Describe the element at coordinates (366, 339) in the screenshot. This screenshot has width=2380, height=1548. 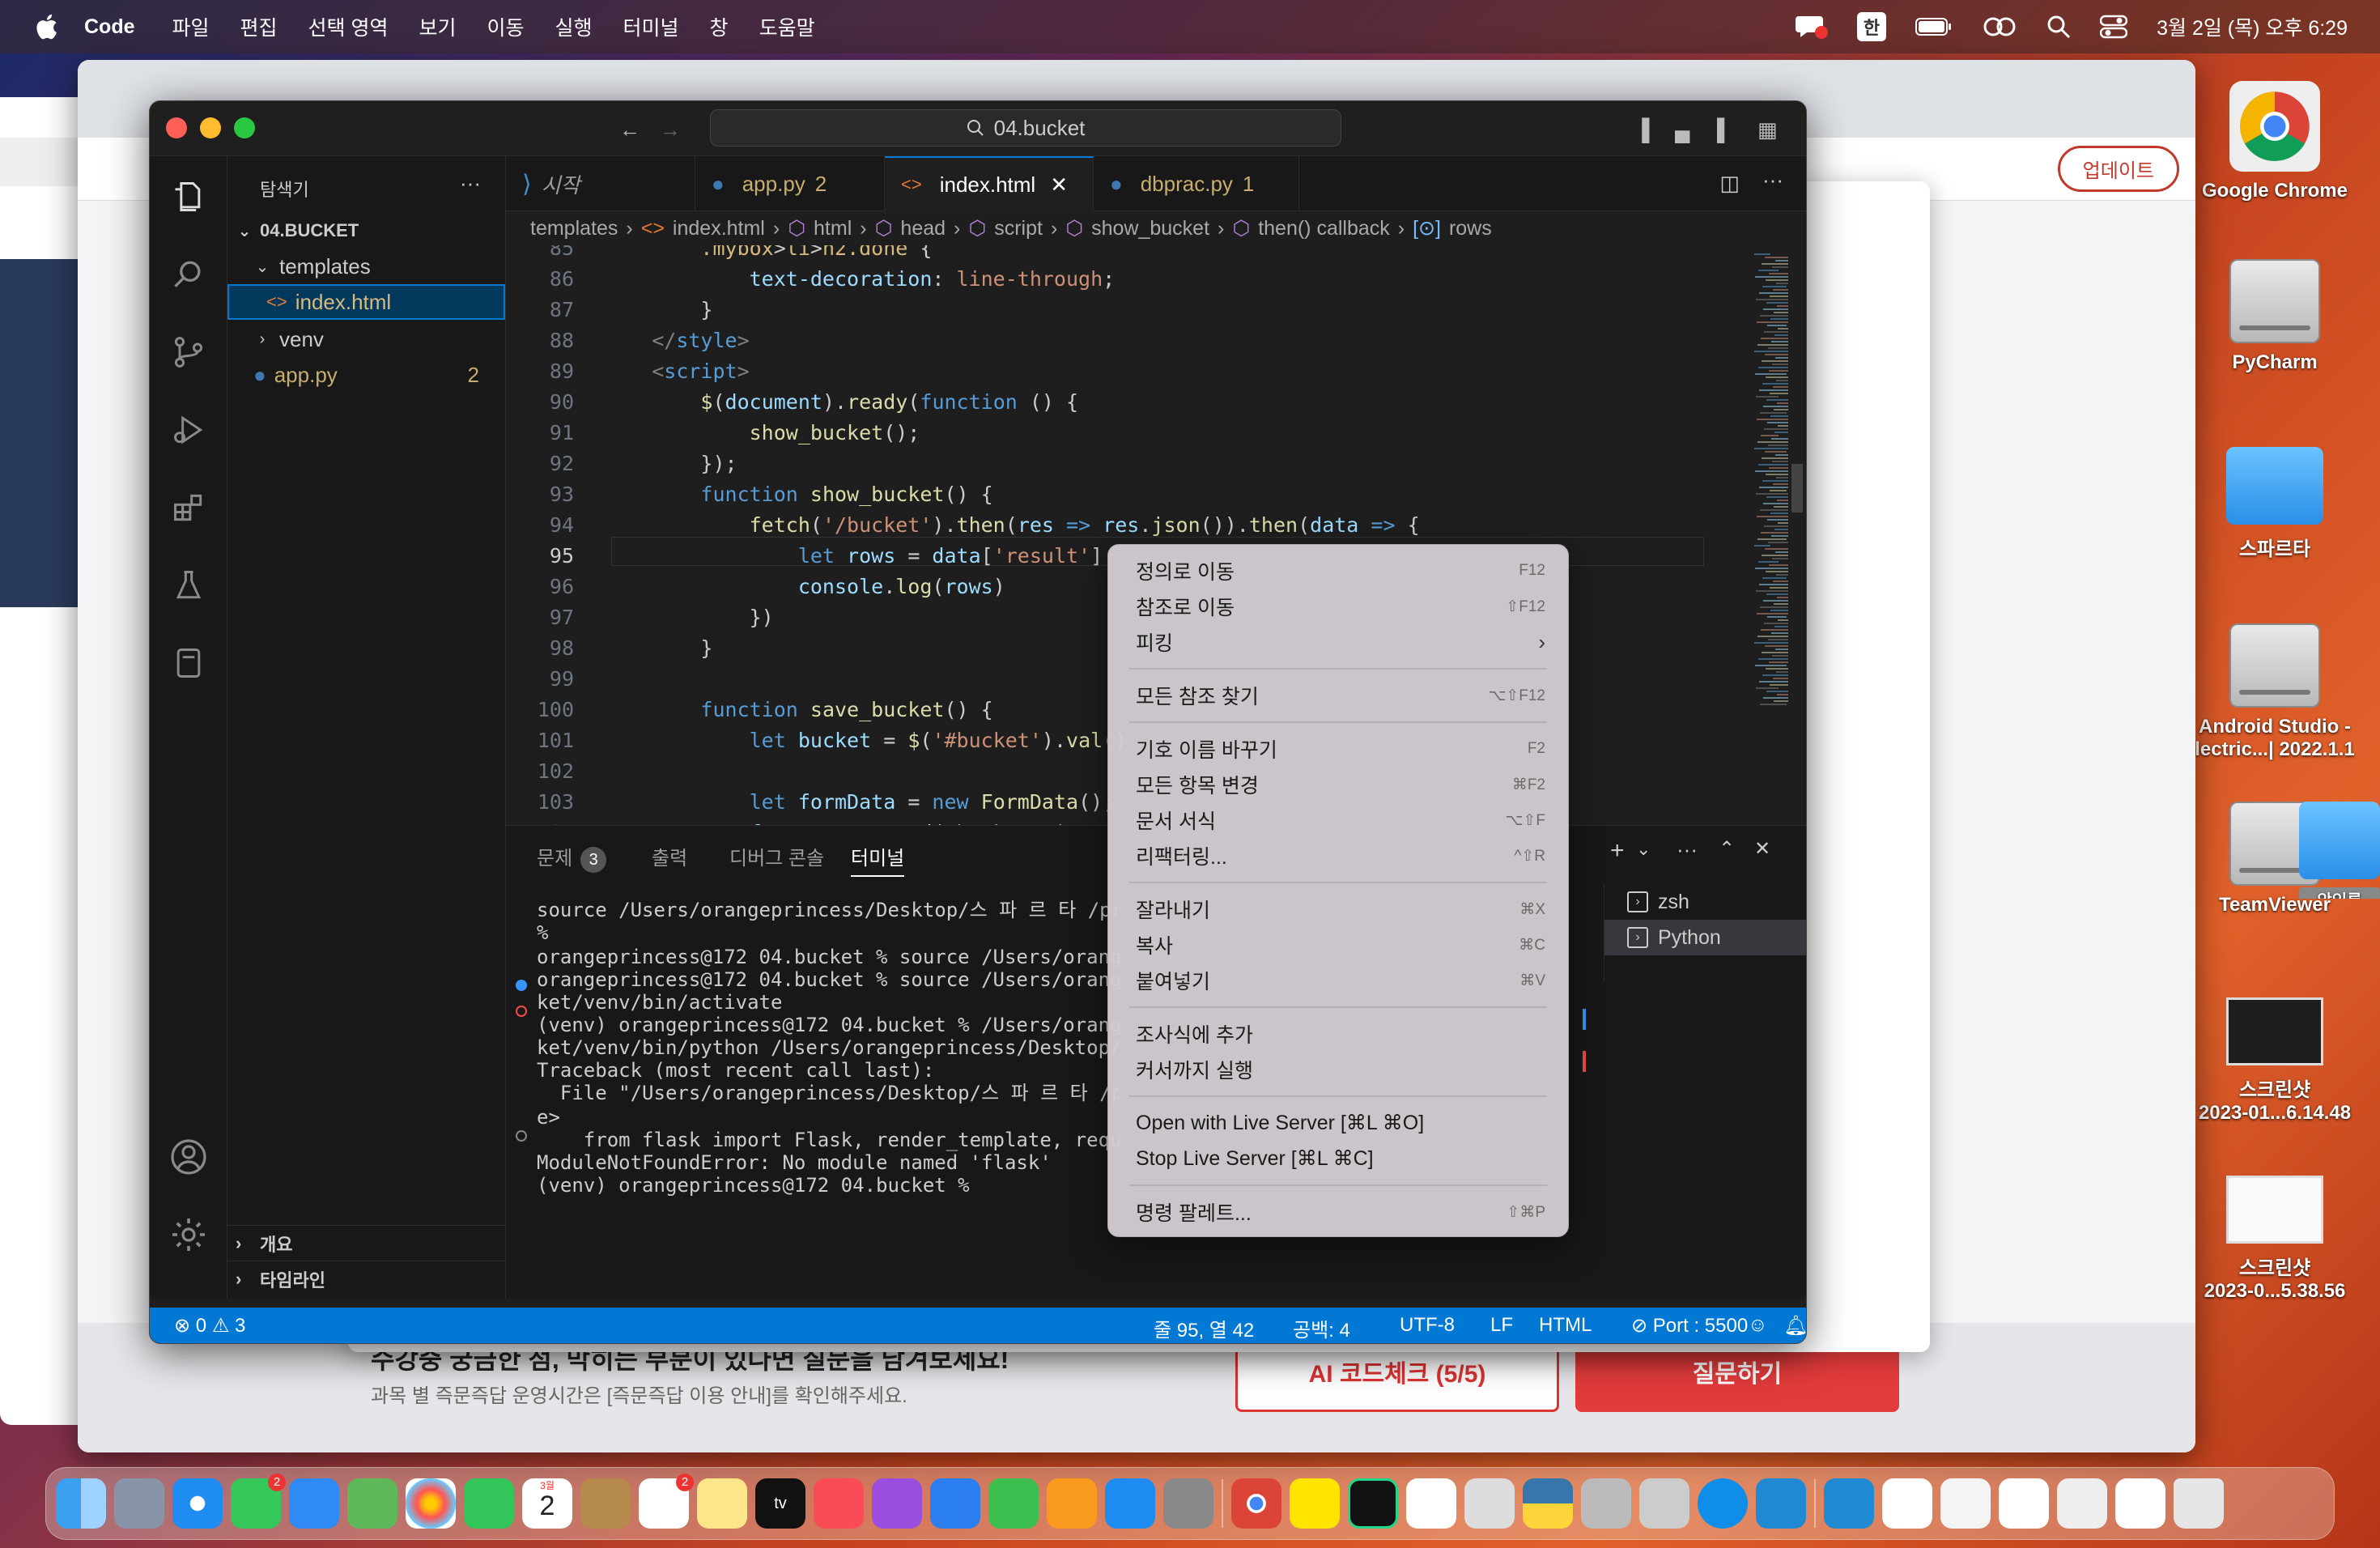
I see `tree-folder-venv: › venv` at that location.